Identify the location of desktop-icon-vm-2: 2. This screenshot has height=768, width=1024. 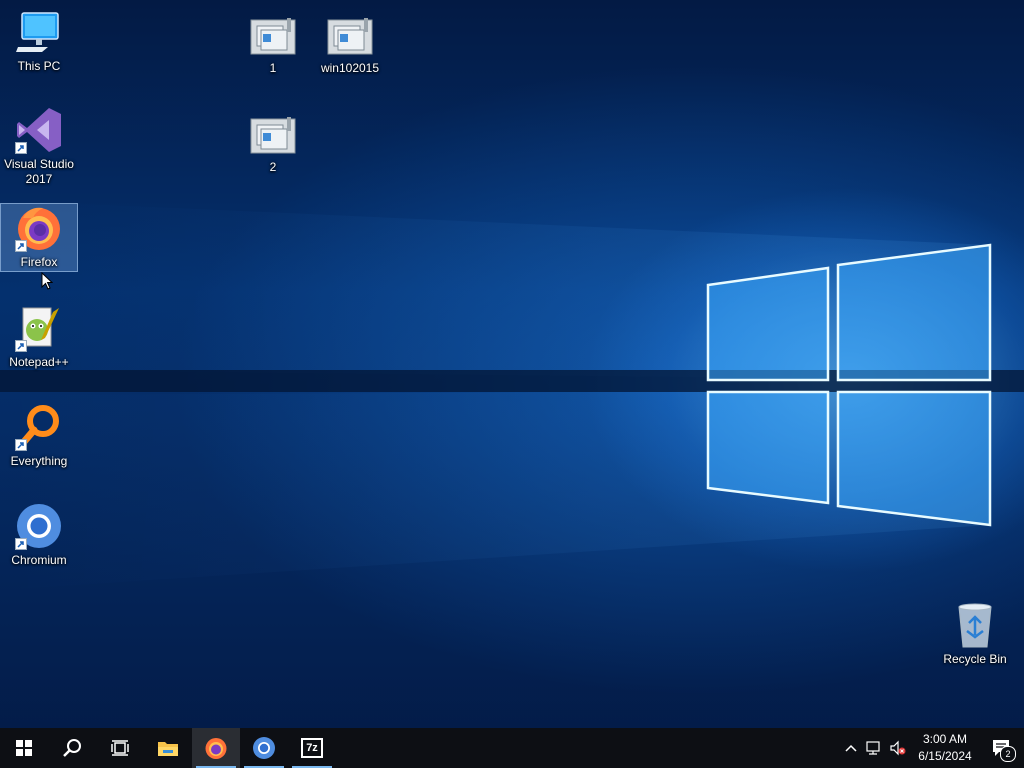
(273, 144).